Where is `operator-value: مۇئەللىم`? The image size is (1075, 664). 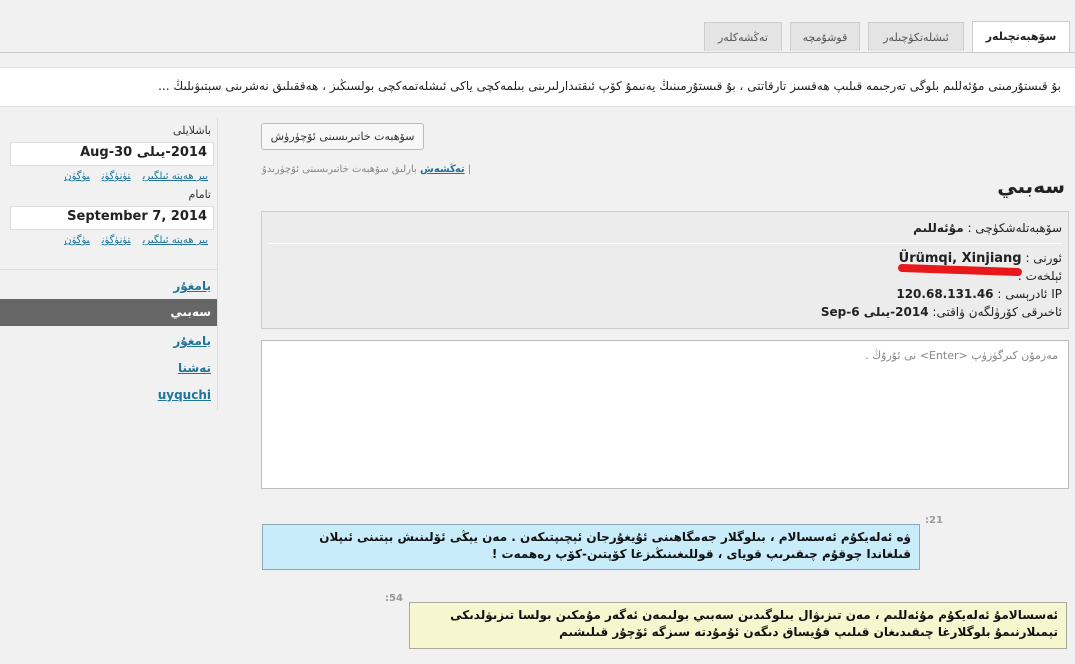
operator-value: مۇئەللىم is located at coordinates (938, 228).